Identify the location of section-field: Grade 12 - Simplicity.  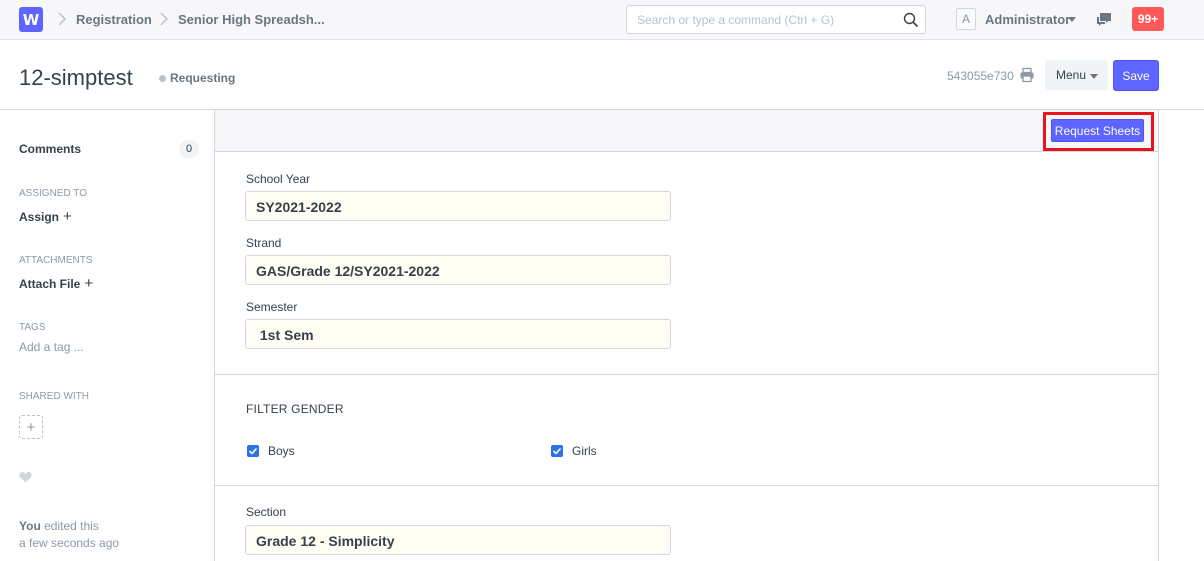
(458, 540).